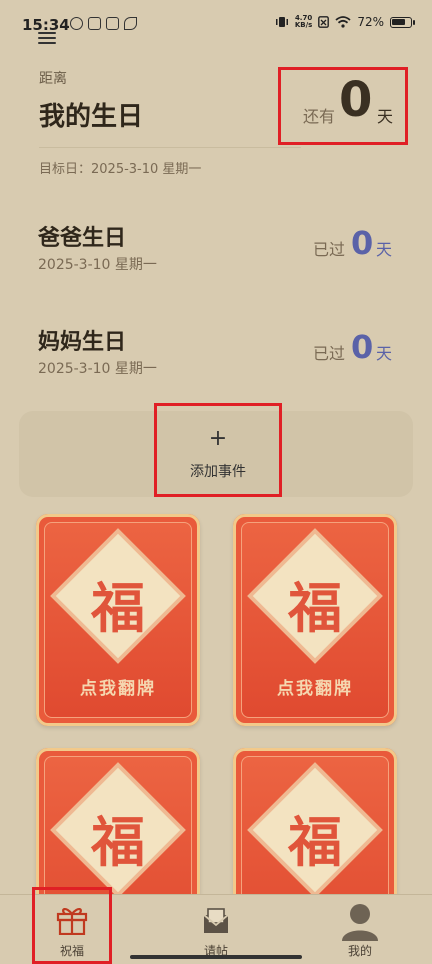 This screenshot has height=964, width=432. I want to click on battery-icon, so click(402, 22).